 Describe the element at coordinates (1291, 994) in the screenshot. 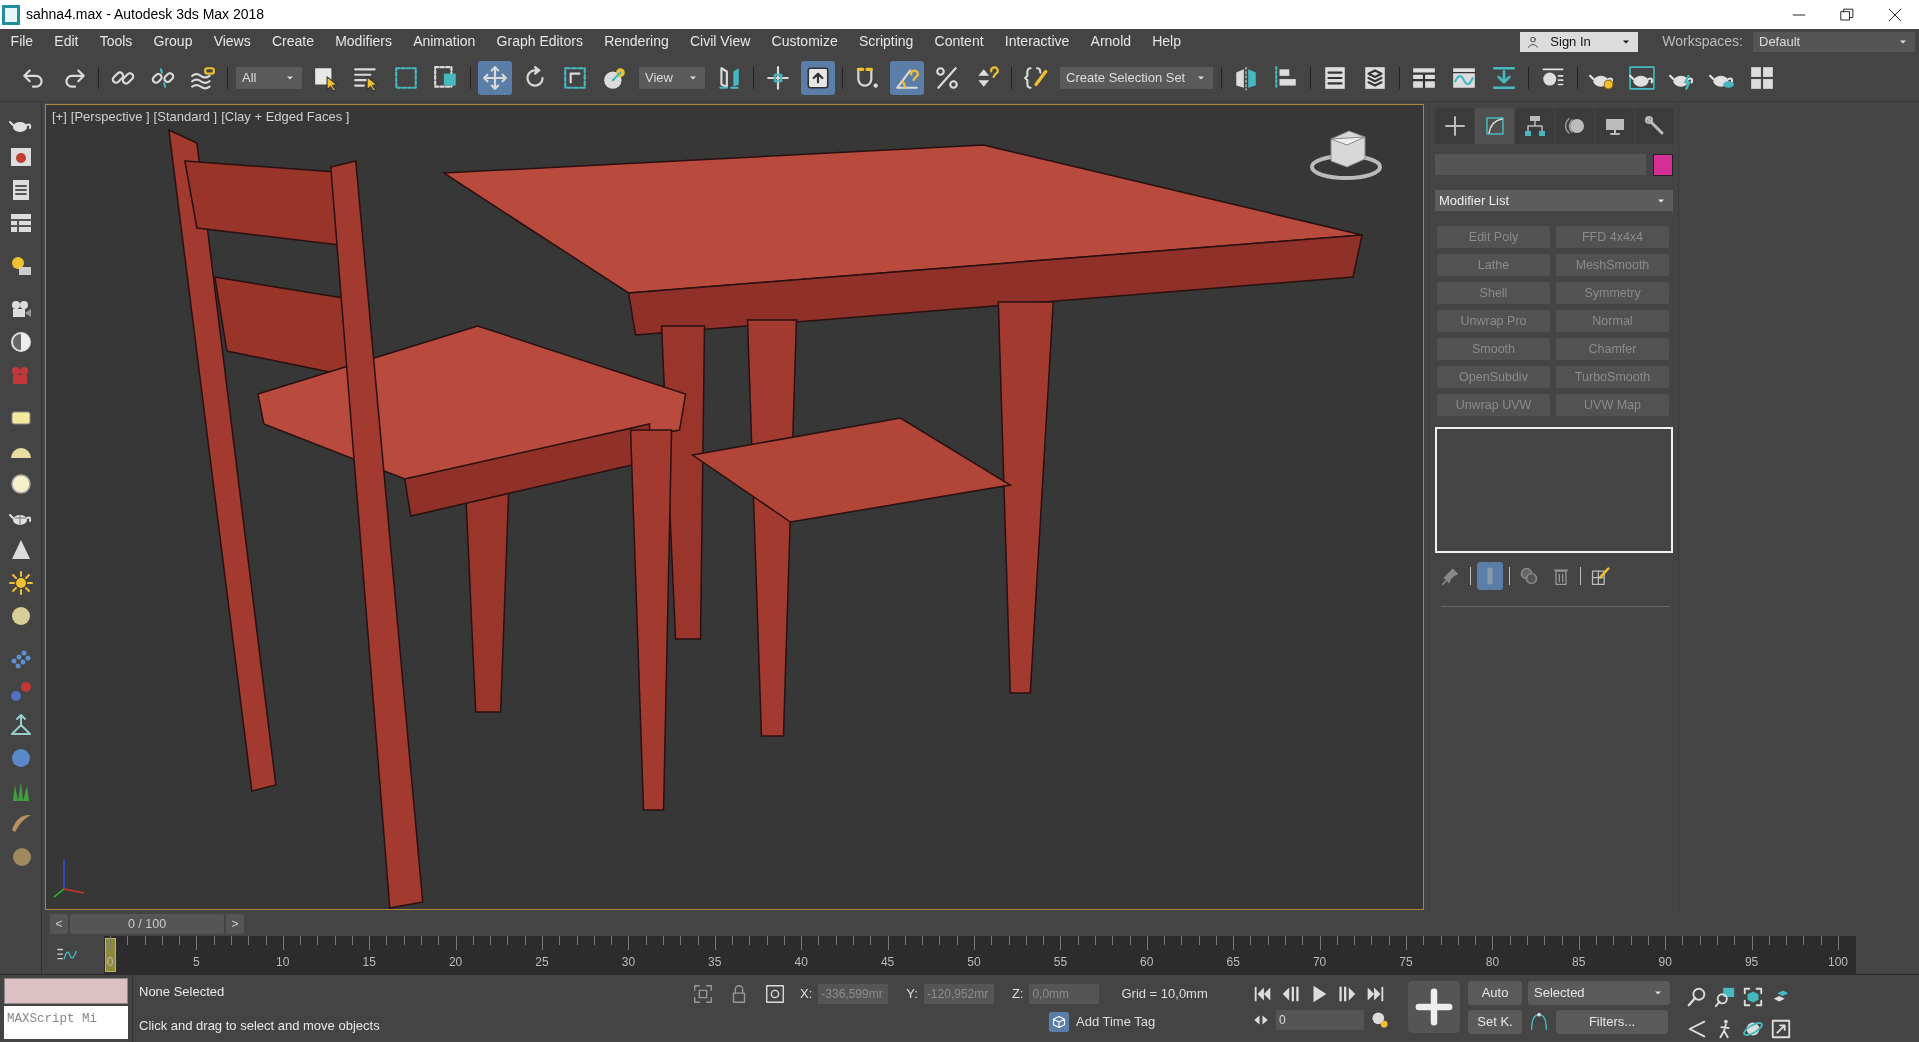

I see `previous-key-icon` at that location.